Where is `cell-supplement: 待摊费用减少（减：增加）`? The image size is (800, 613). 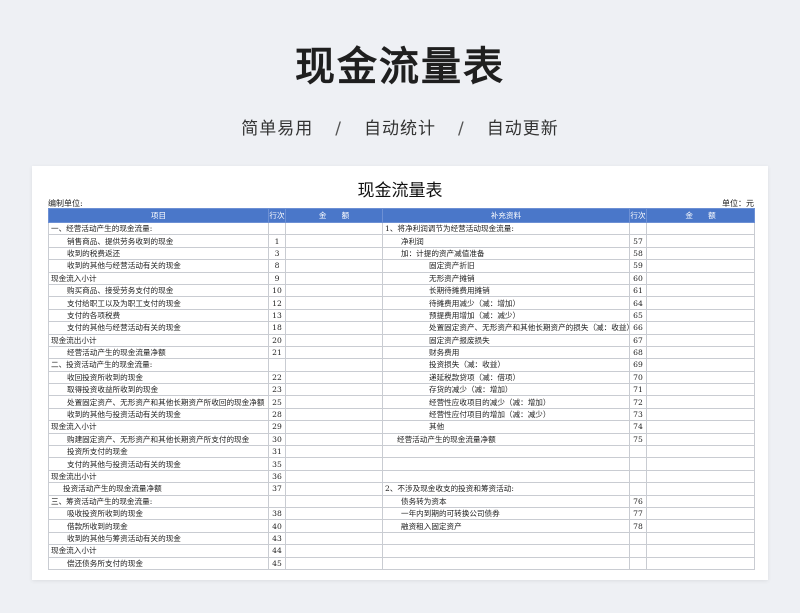
cell-supplement: 待摊费用减少（减：增加） is located at coordinates (506, 303).